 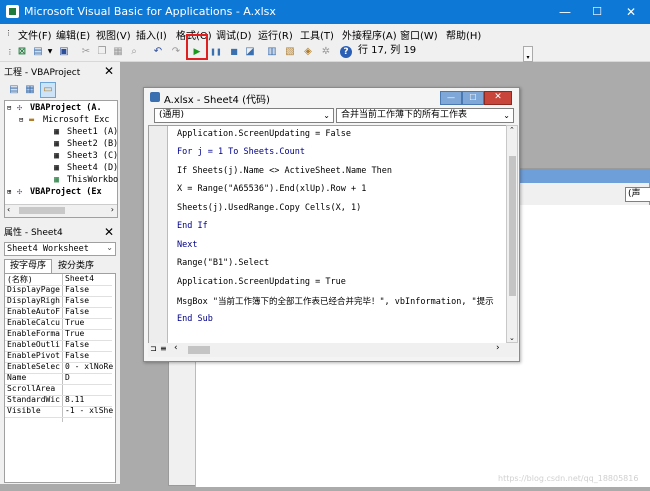 What do you see at coordinates (223, 263) in the screenshot?
I see `code-line: Range("B1").Select` at bounding box center [223, 263].